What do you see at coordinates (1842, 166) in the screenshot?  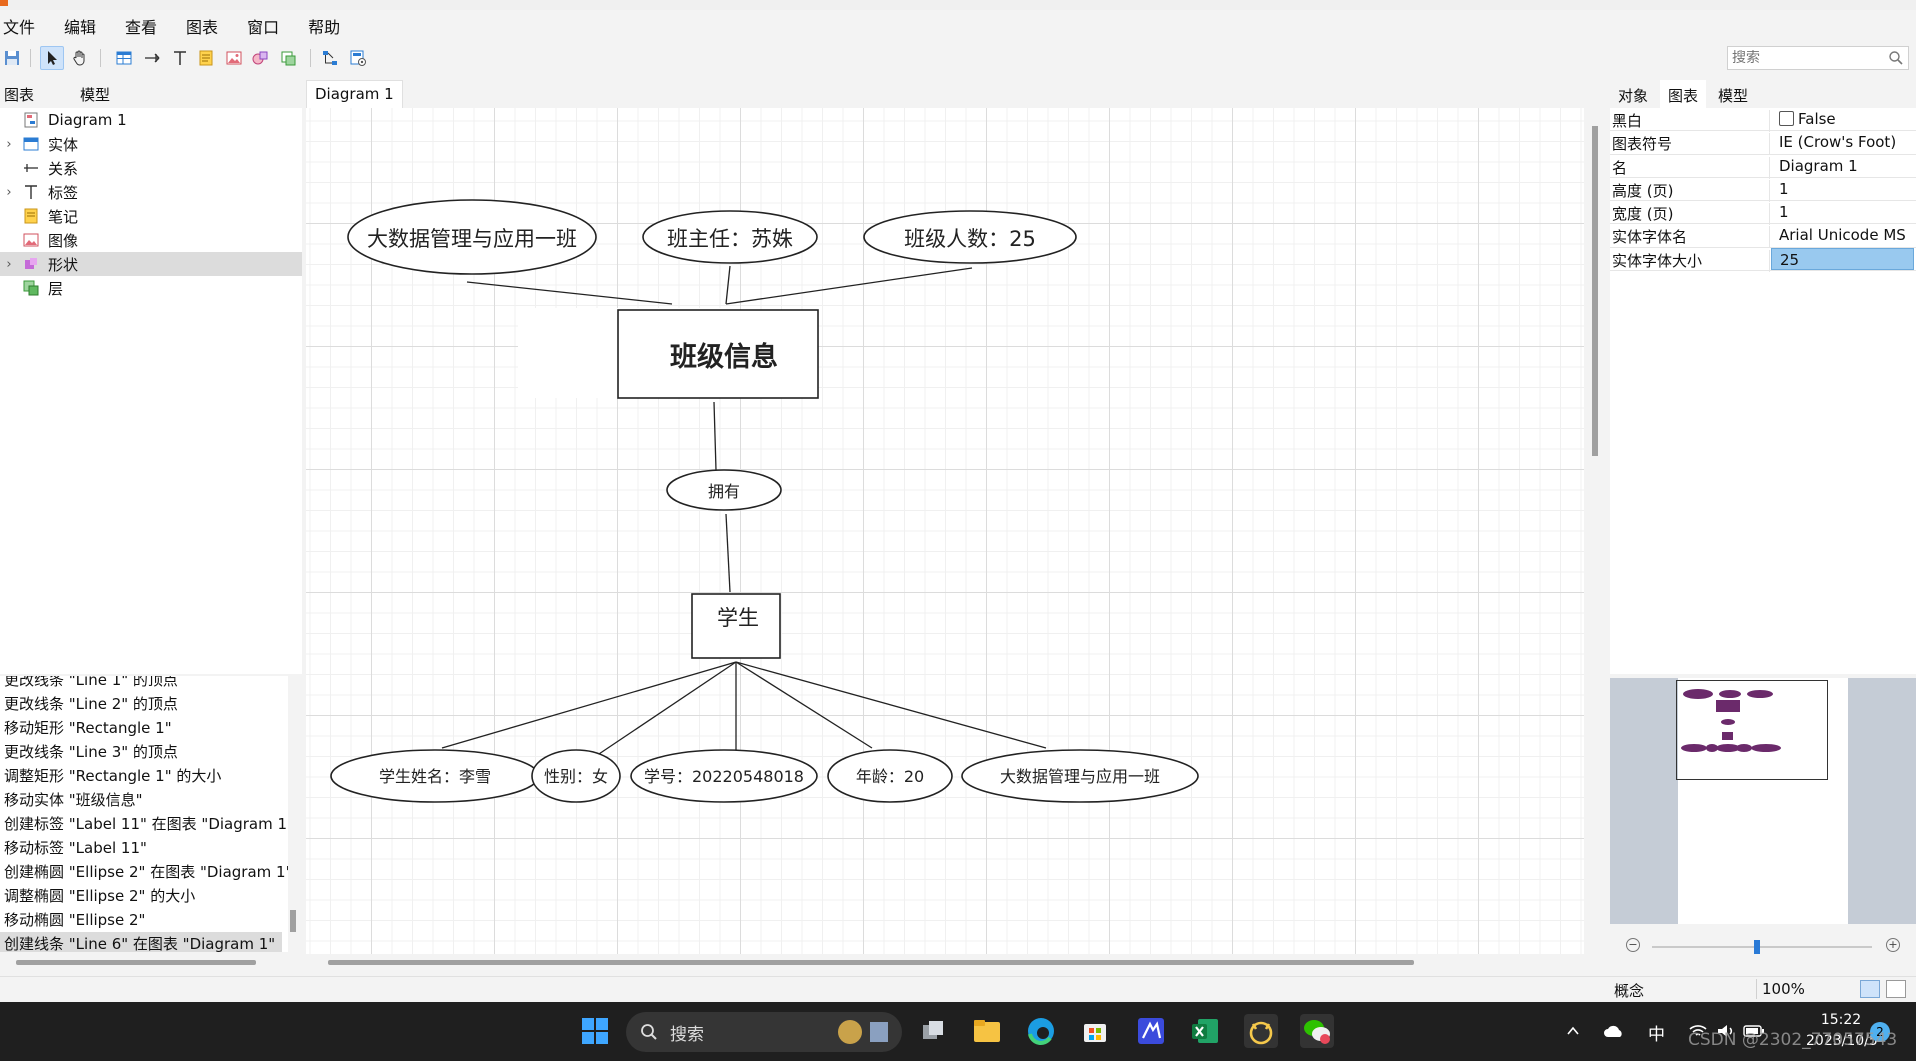 I see `property-value: Diagram 1` at bounding box center [1842, 166].